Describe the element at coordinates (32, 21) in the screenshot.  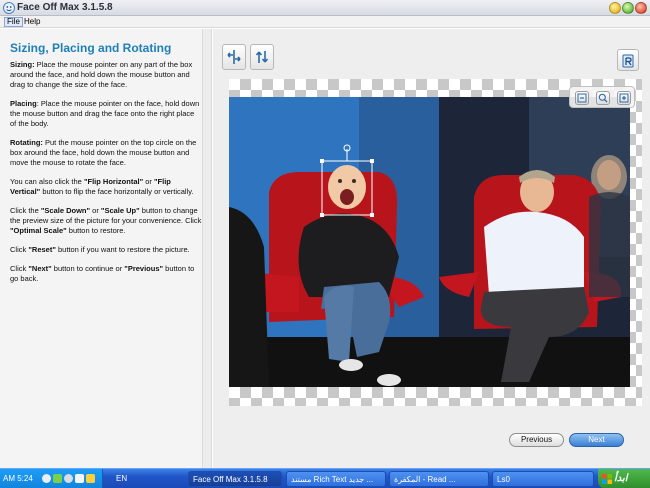
I see `menu-help: Help` at that location.